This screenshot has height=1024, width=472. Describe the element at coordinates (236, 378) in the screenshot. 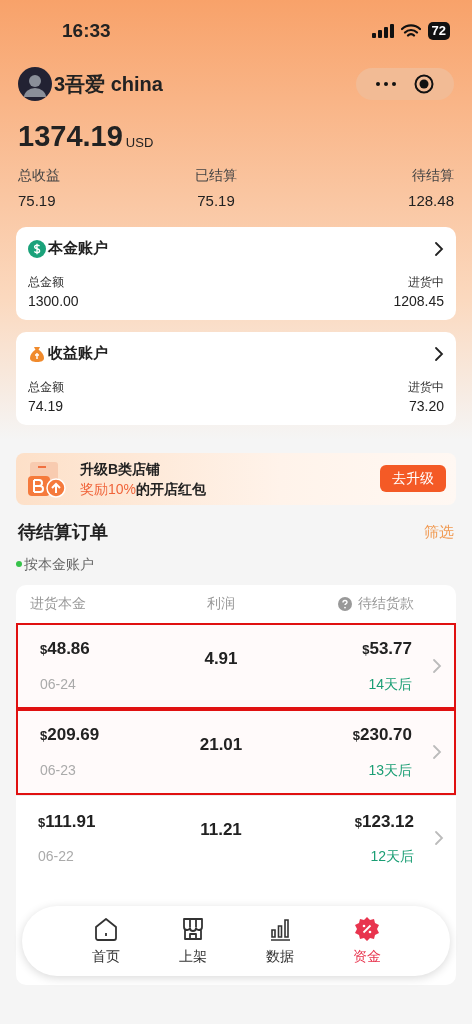

I see `account-card: 收益账户 总金额 74.19 进货中 73.20` at that location.